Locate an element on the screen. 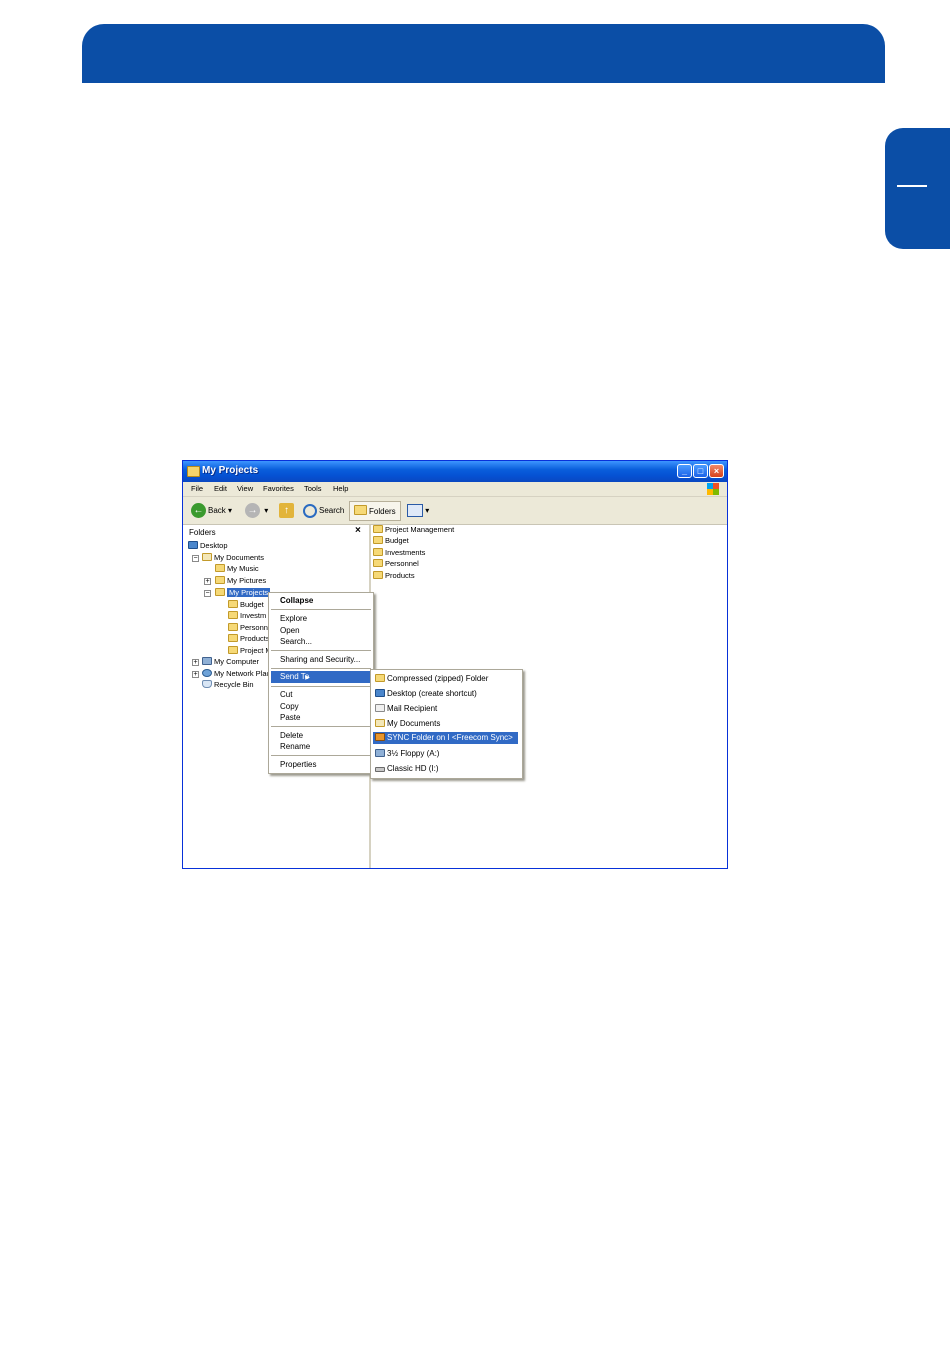 This screenshot has width=950, height=1346. menu-item-copy: Copy is located at coordinates (289, 706).